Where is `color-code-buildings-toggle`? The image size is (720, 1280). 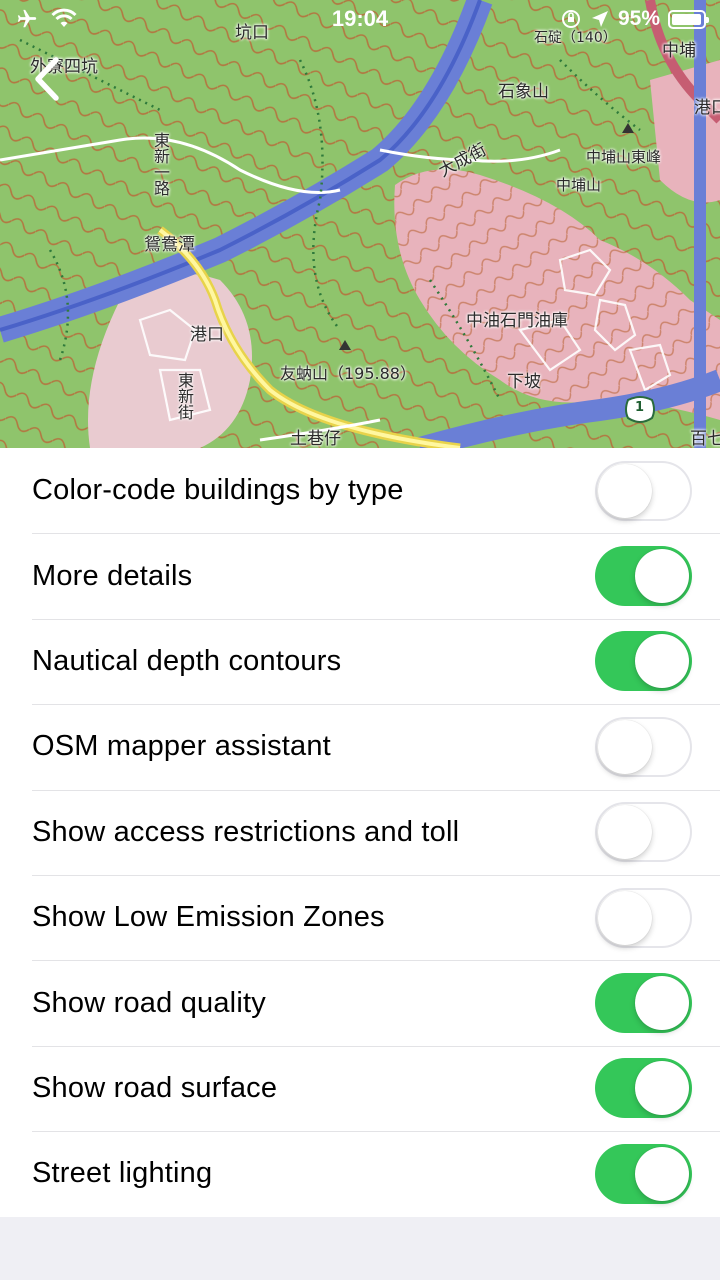 color-code-buildings-toggle is located at coordinates (643, 490).